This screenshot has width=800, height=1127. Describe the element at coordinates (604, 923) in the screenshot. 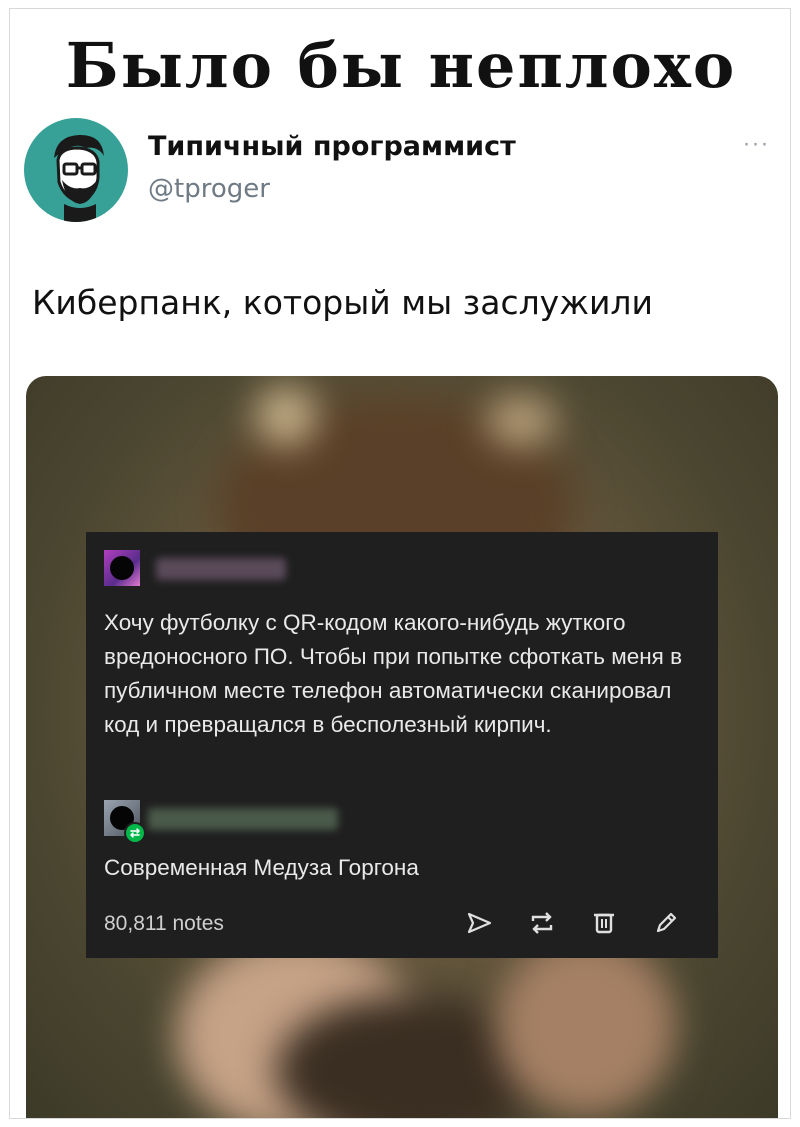

I see `delete-icon` at that location.